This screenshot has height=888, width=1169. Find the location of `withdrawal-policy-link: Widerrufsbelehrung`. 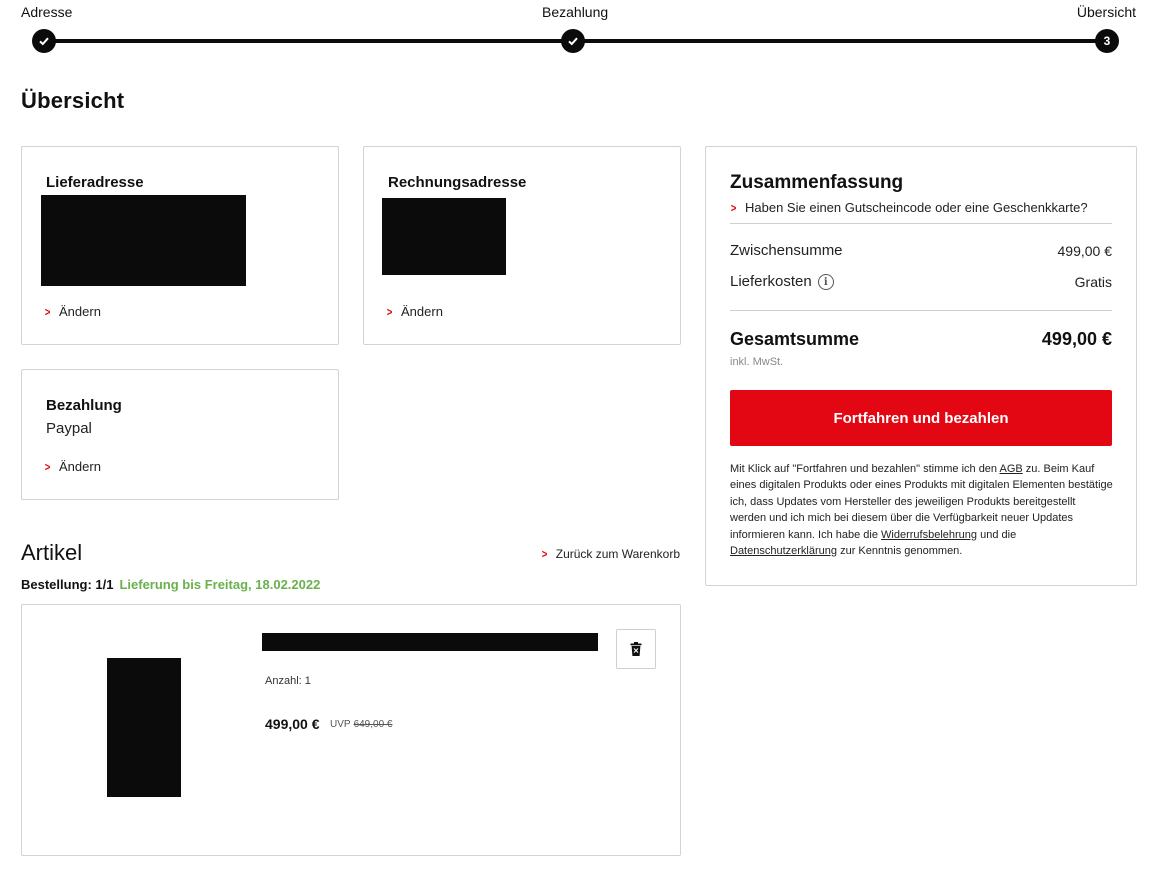

withdrawal-policy-link: Widerrufsbelehrung is located at coordinates (929, 535).